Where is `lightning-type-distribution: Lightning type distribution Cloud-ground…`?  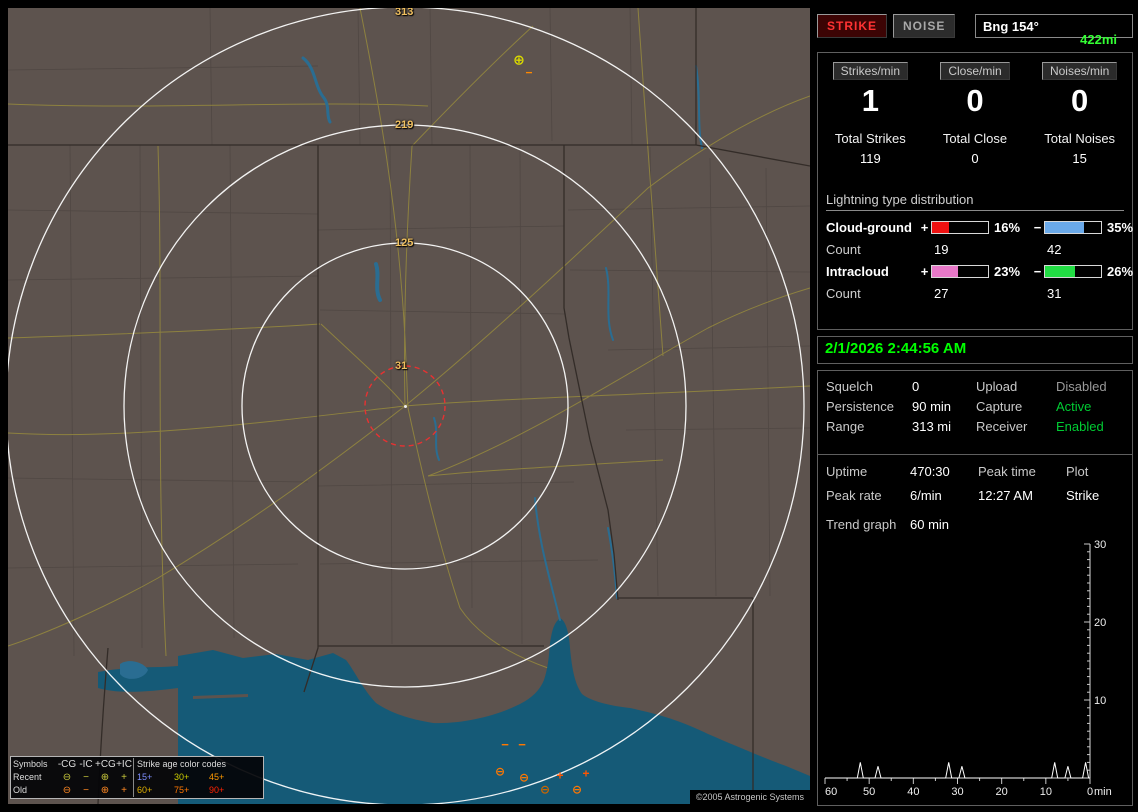
lightning-type-distribution: Lightning type distribution Cloud-ground… is located at coordinates (975, 246).